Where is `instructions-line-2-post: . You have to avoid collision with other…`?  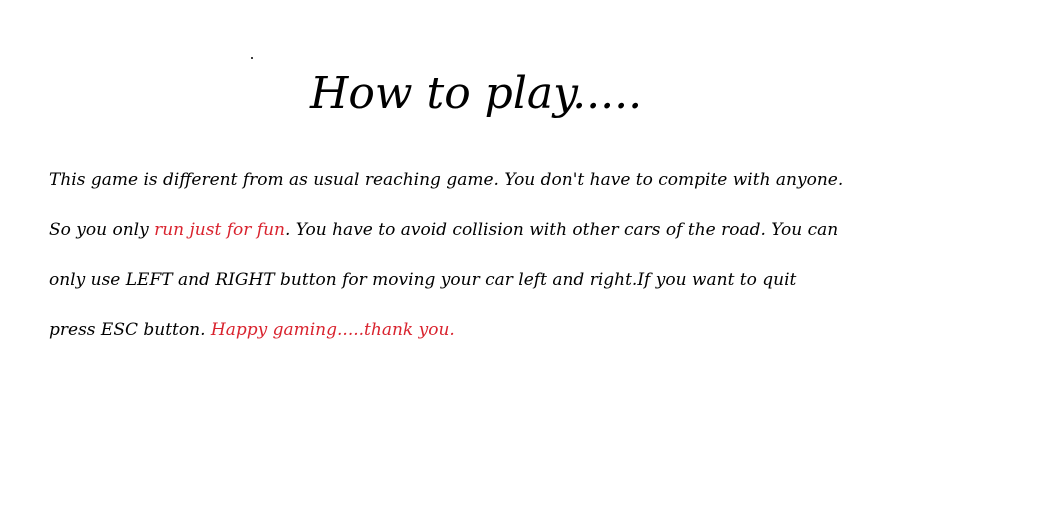 instructions-line-2-post: . You have to avoid collision with other… is located at coordinates (561, 230).